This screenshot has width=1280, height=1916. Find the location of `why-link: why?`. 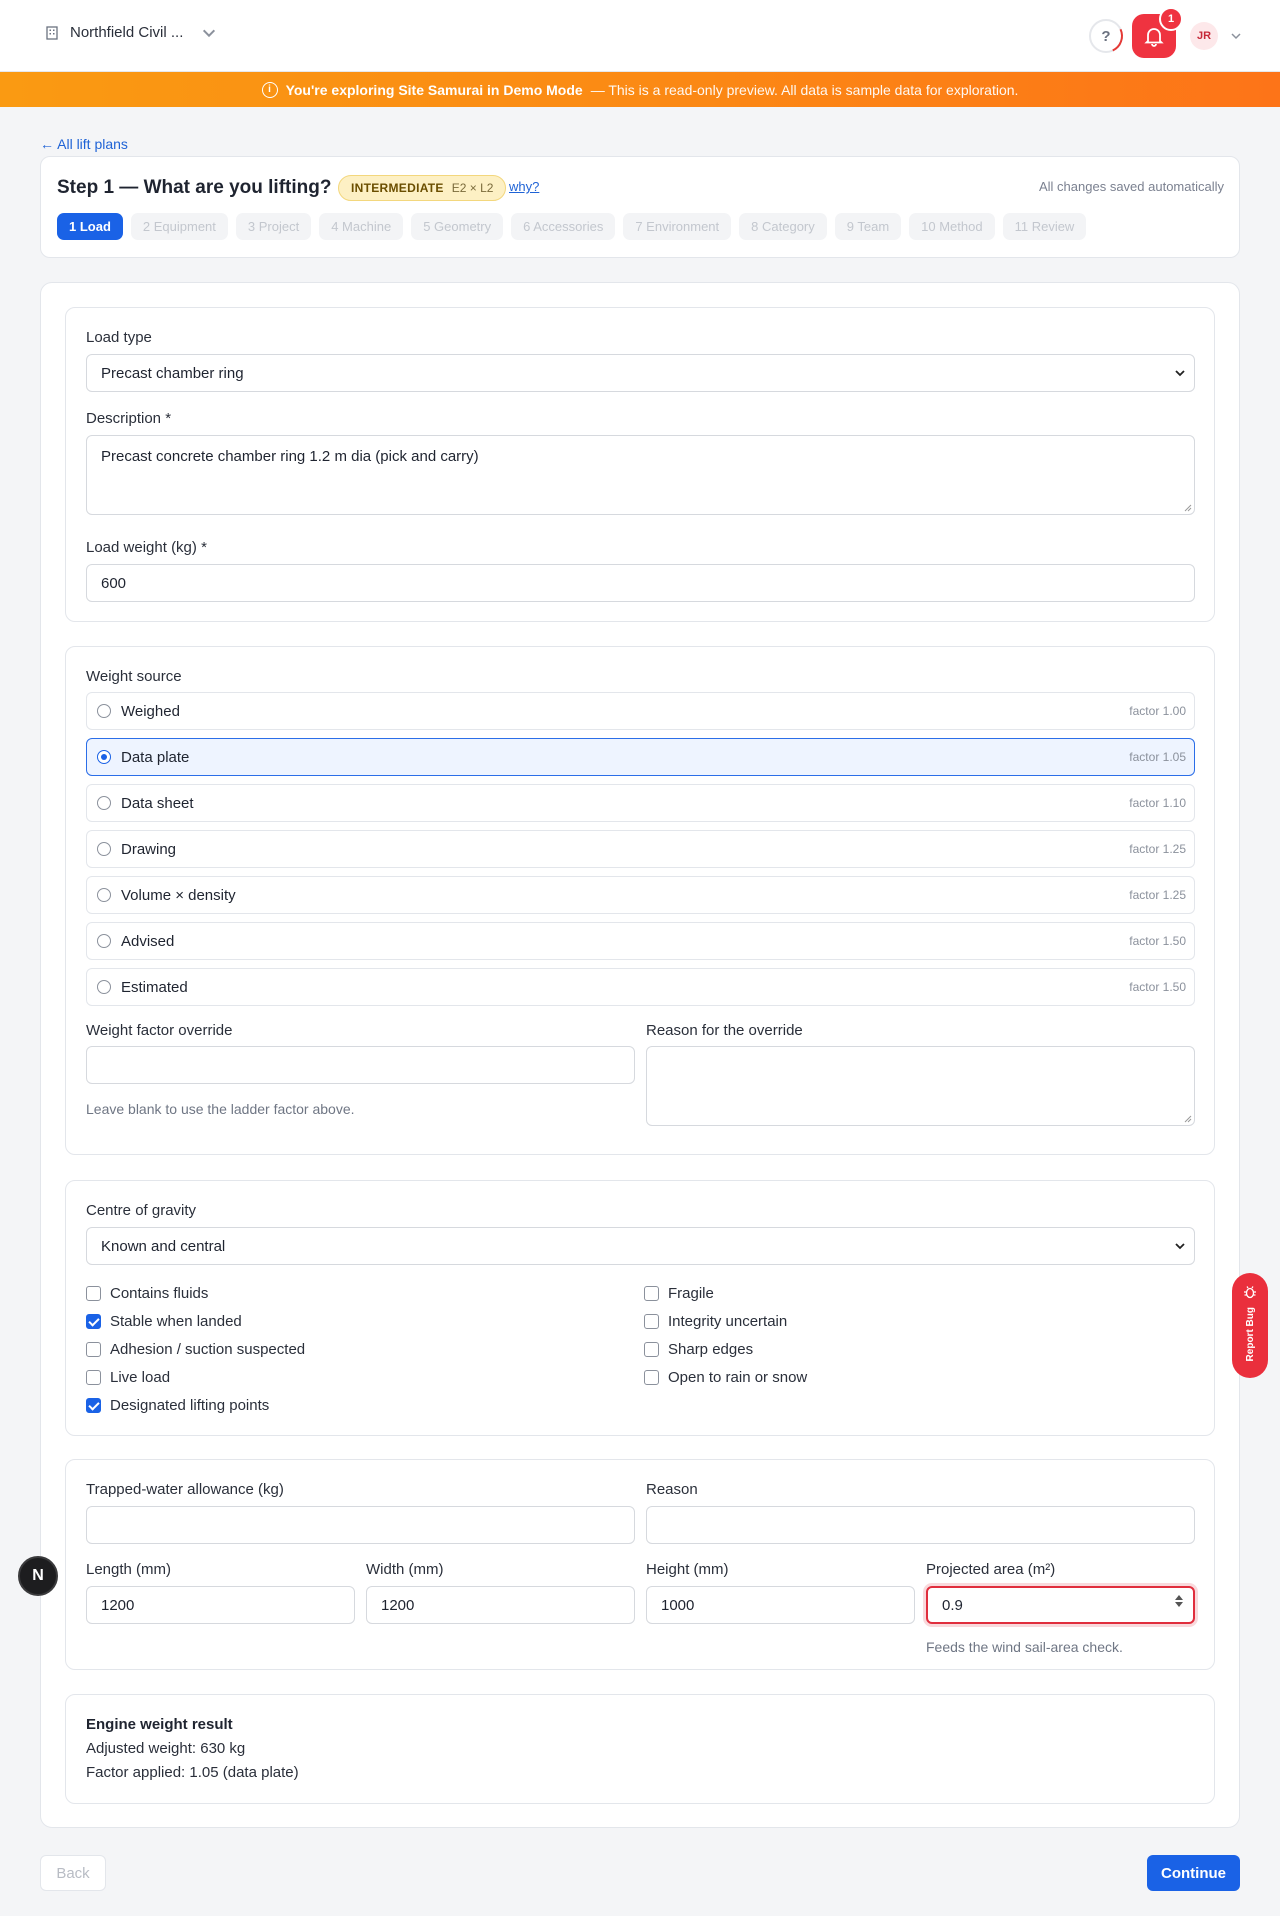

why-link: why? is located at coordinates (524, 186).